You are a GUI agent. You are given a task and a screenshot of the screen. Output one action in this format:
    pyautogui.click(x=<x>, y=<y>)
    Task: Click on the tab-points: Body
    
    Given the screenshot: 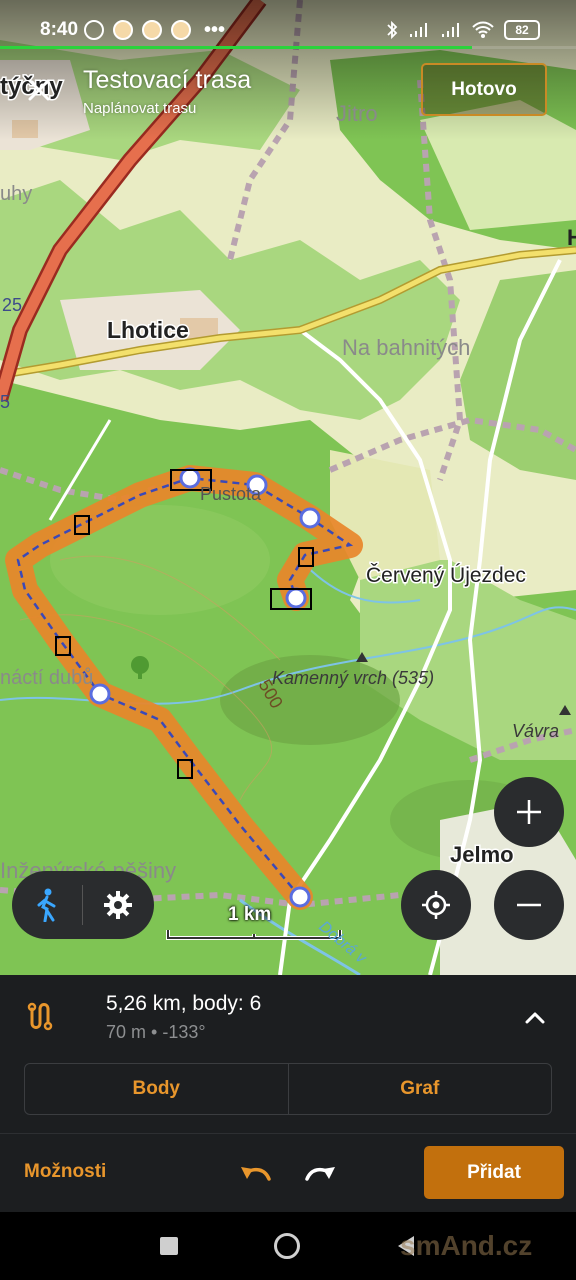 What is the action you would take?
    pyautogui.click(x=156, y=1089)
    